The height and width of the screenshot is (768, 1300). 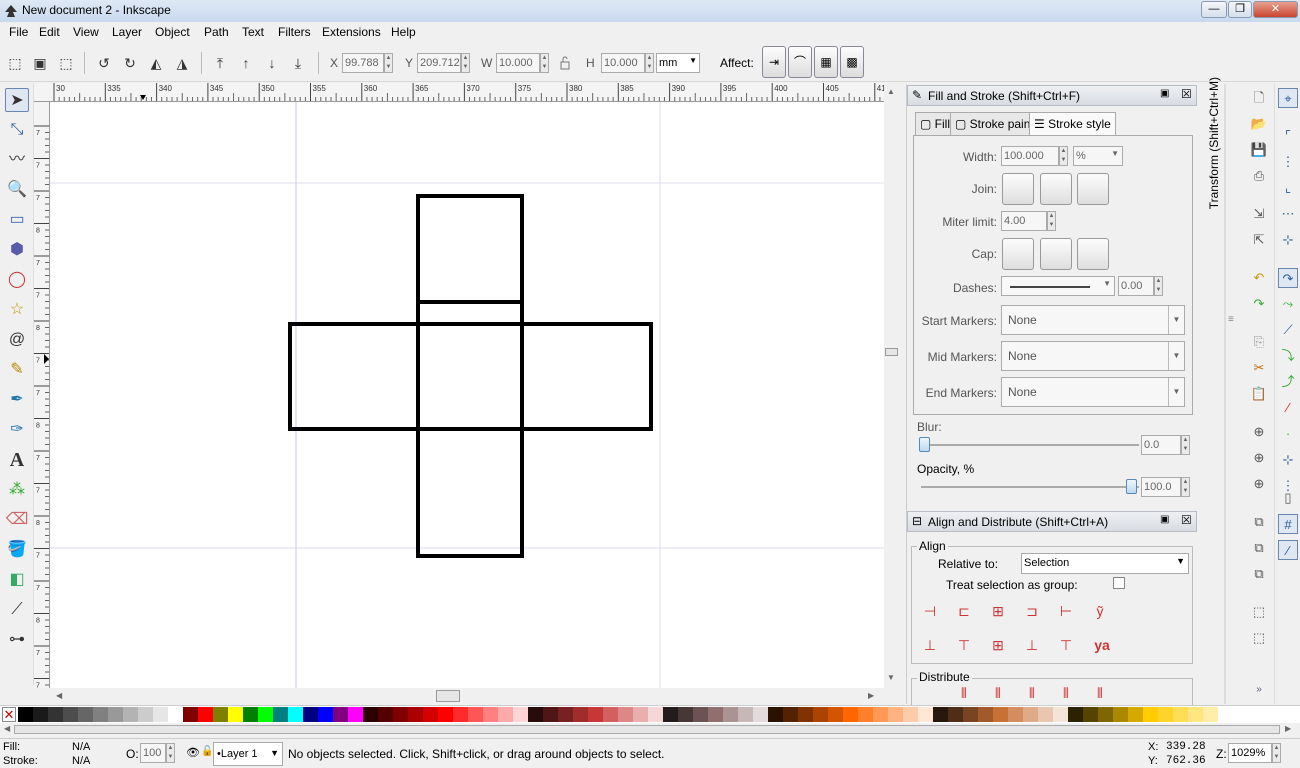 What do you see at coordinates (1030, 445) in the screenshot?
I see `blur-slider-track` at bounding box center [1030, 445].